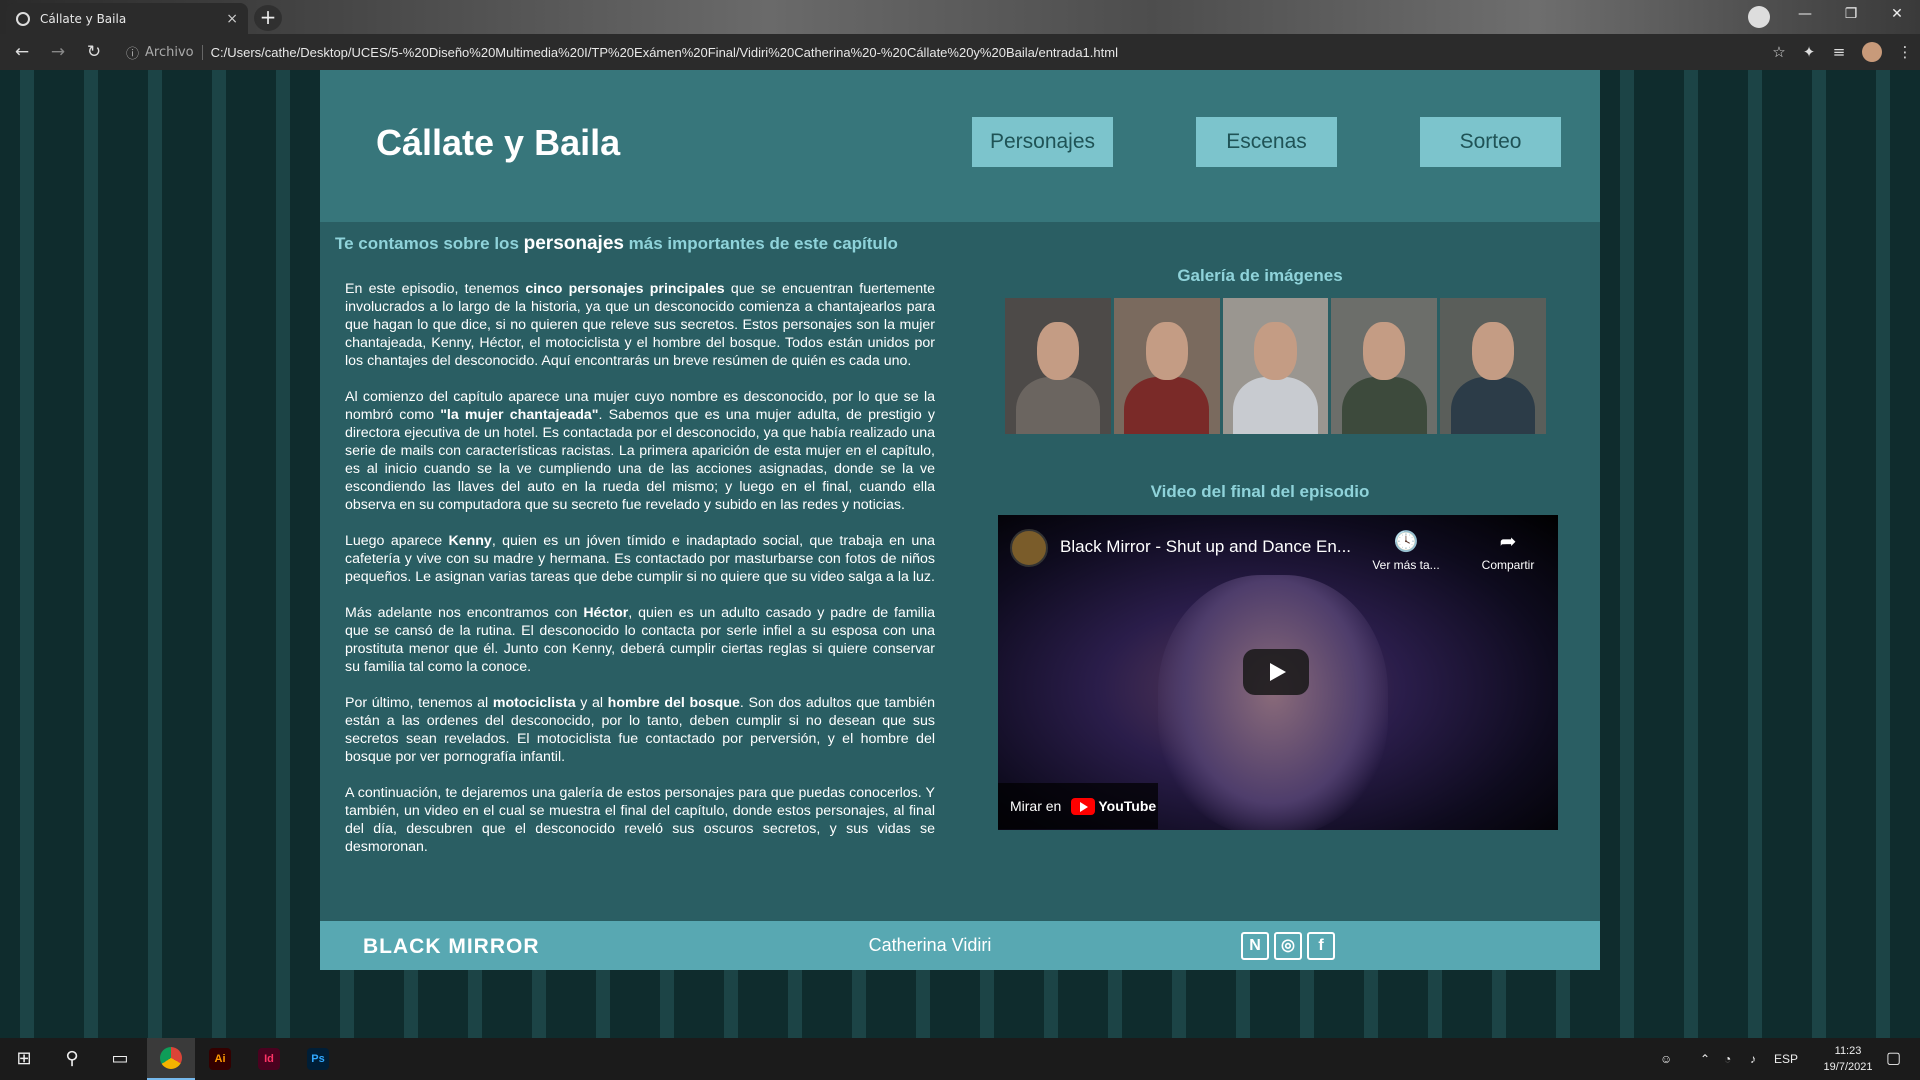  Describe the element at coordinates (1029, 548) in the screenshot. I see `channel-avatar` at that location.